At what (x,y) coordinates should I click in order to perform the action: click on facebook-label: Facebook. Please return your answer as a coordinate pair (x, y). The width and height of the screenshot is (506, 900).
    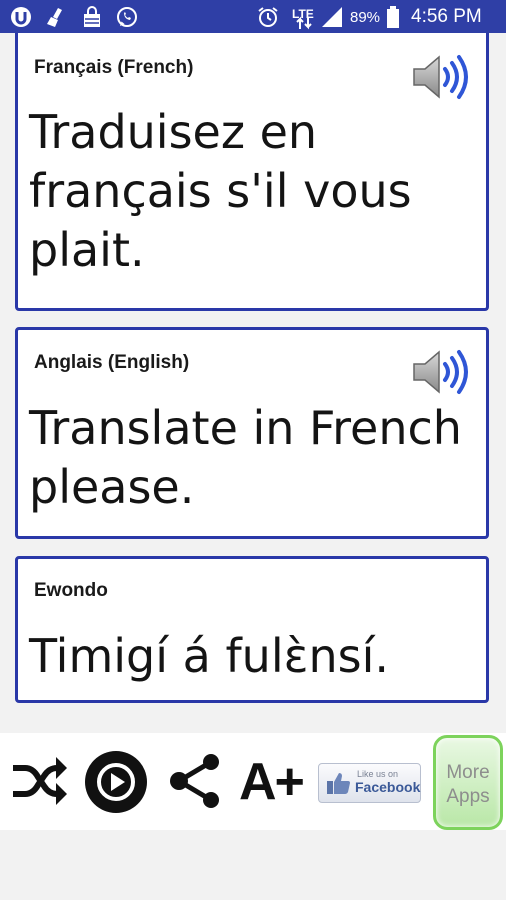
    Looking at the image, I should click on (388, 787).